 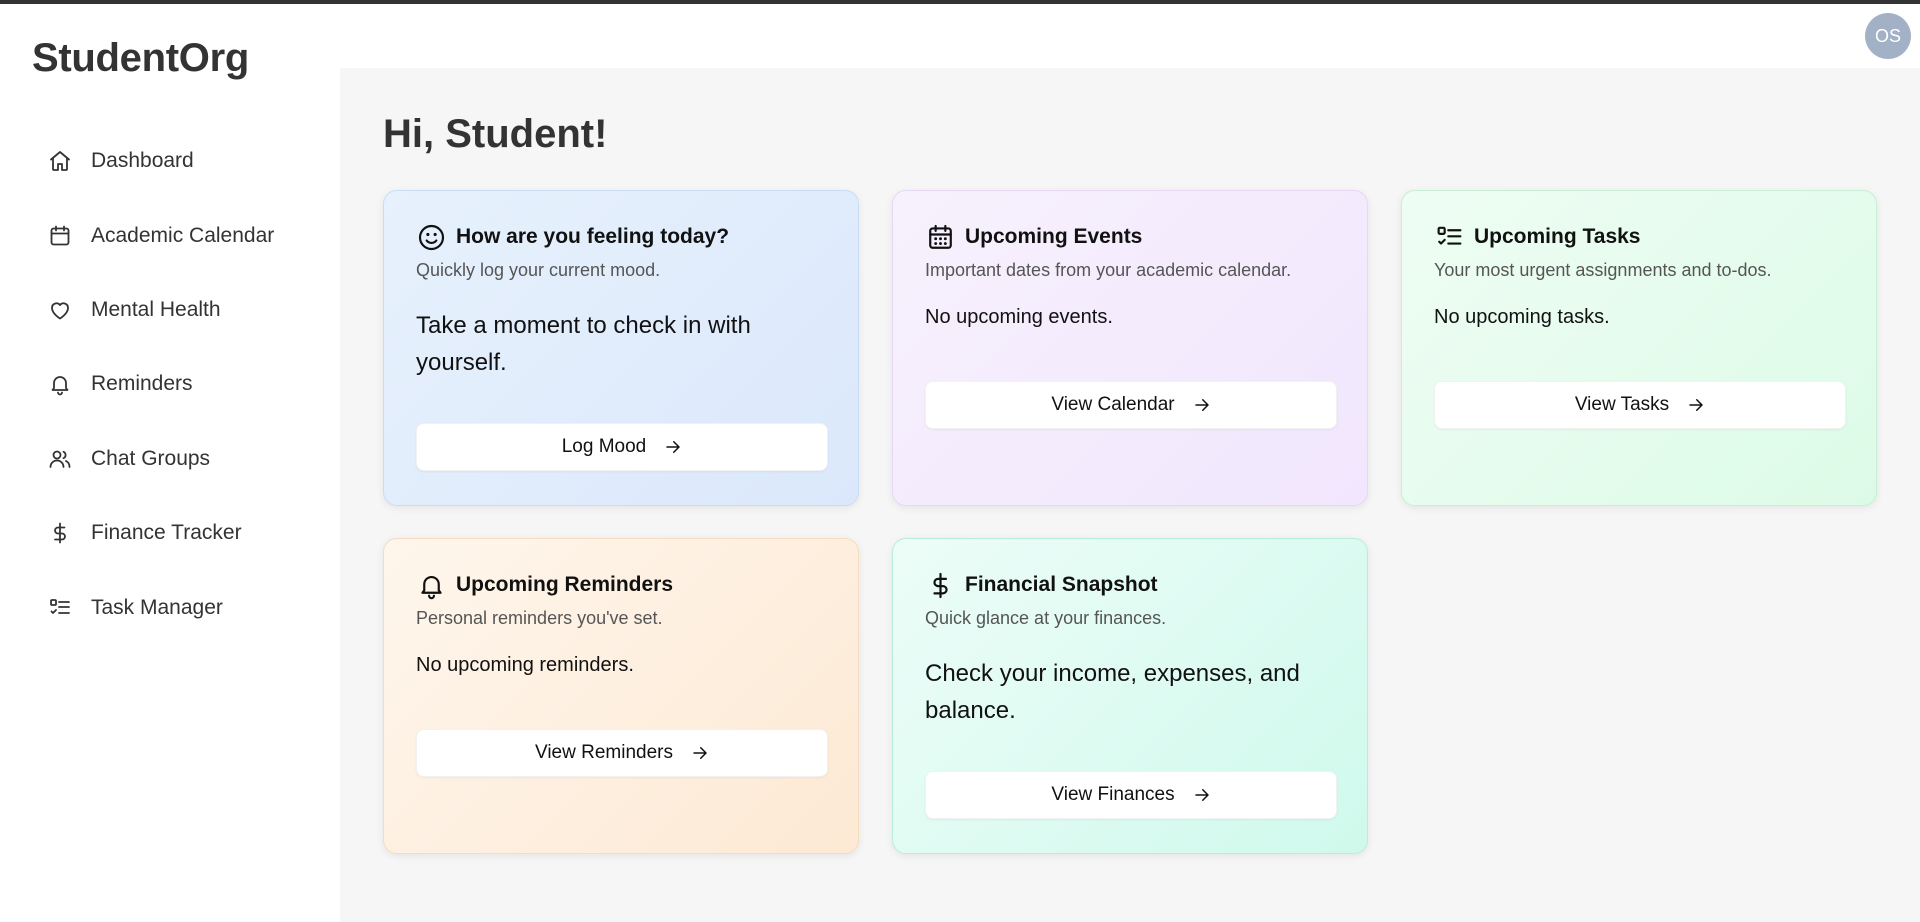 I want to click on calendar-days-icon, so click(x=940, y=237).